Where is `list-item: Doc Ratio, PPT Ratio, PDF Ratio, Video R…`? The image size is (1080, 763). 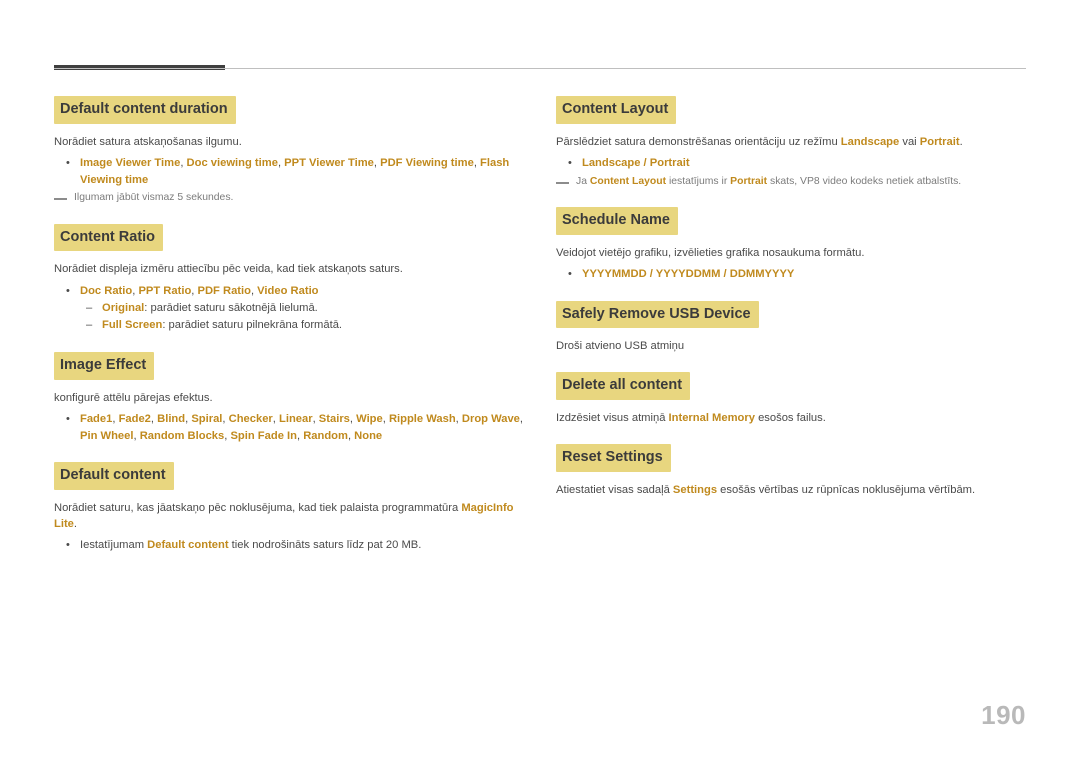 list-item: Doc Ratio, PPT Ratio, PDF Ratio, Video R… is located at coordinates (289, 308).